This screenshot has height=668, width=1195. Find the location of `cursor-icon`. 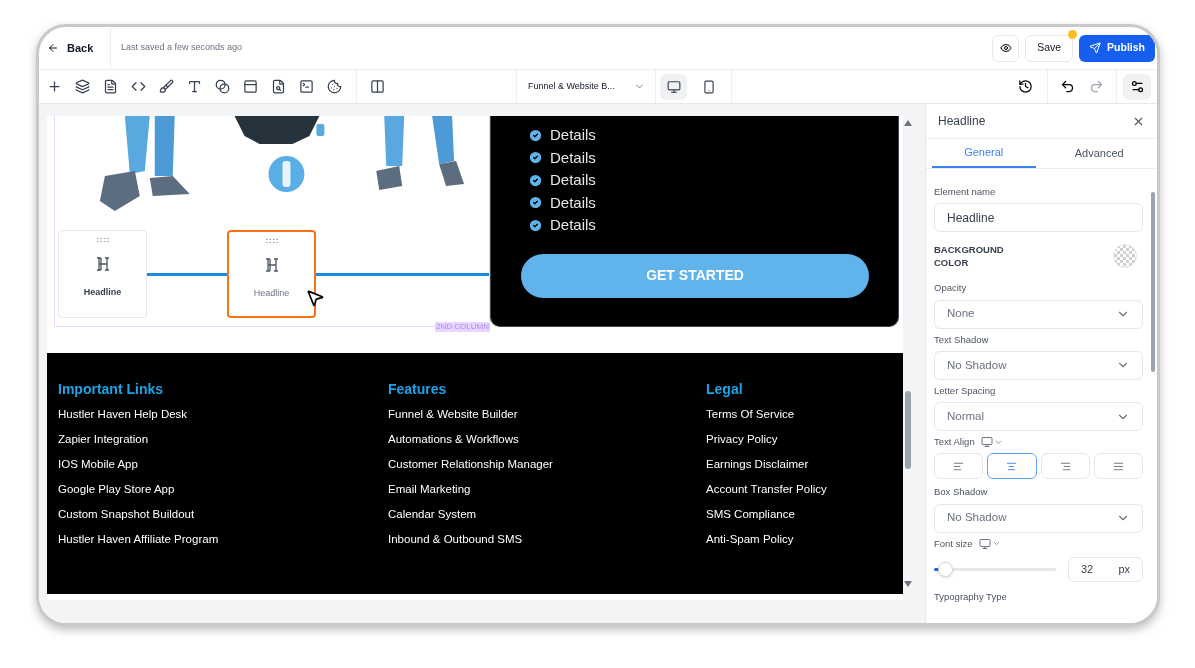

cursor-icon is located at coordinates (315, 298).